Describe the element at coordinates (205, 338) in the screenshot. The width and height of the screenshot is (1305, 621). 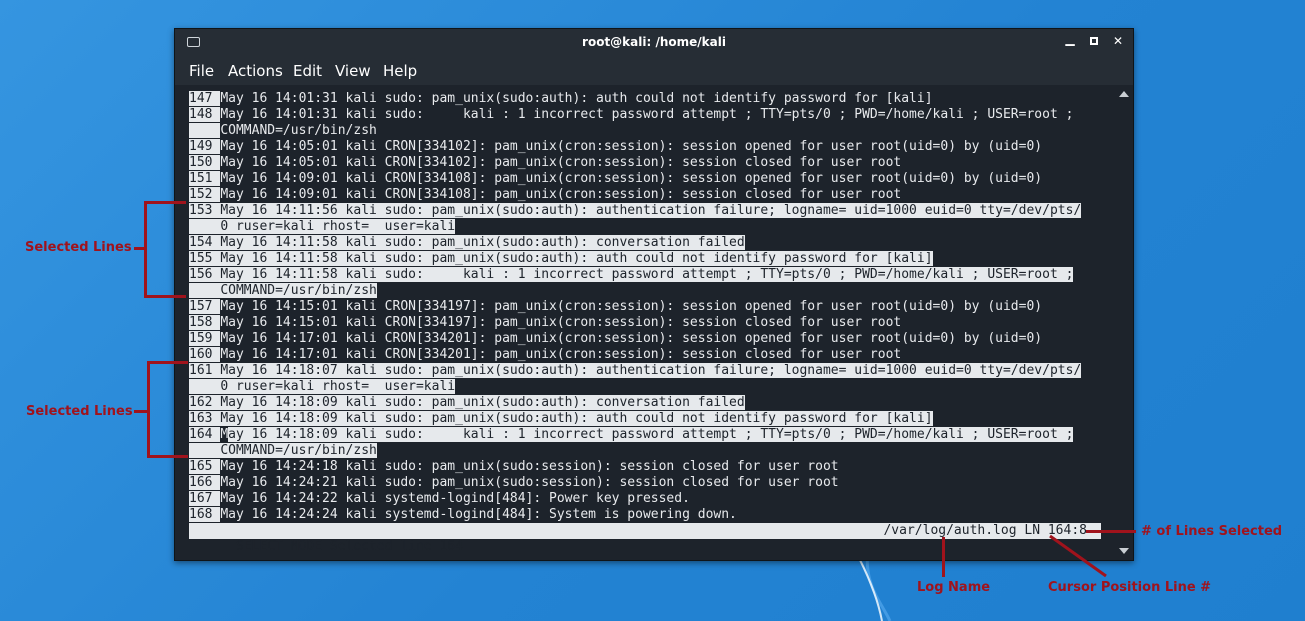
I see `line-number: 159` at that location.